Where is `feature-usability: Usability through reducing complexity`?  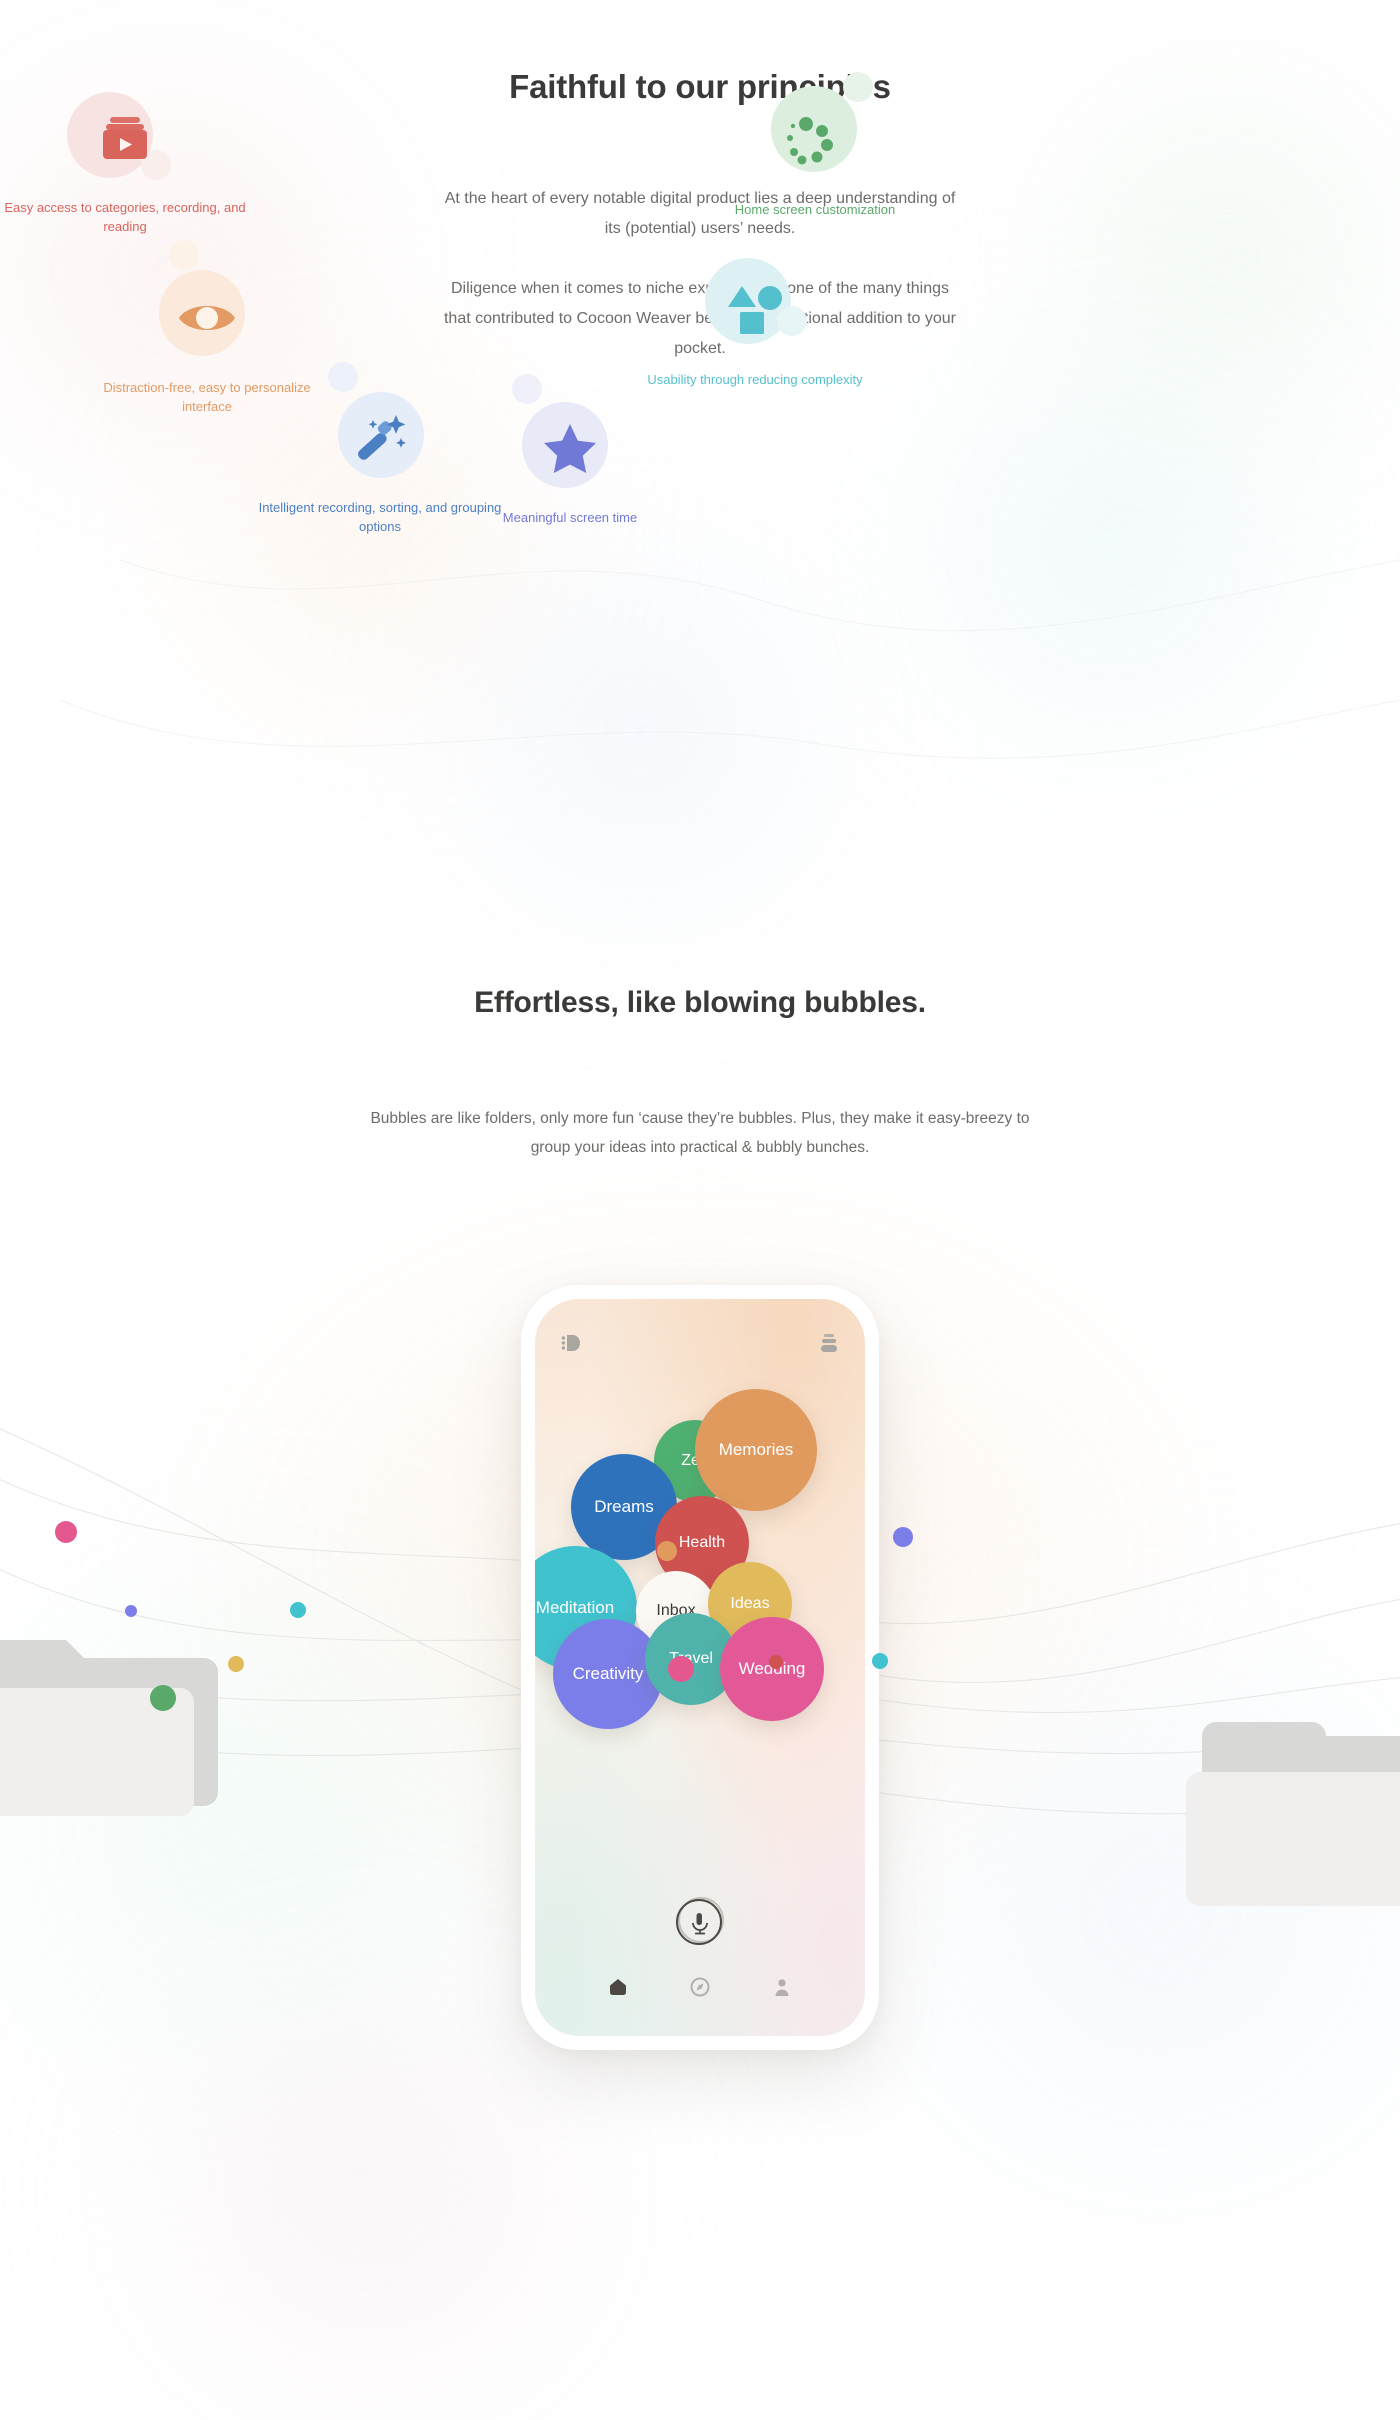 feature-usability: Usability through reducing complexity is located at coordinates (755, 319).